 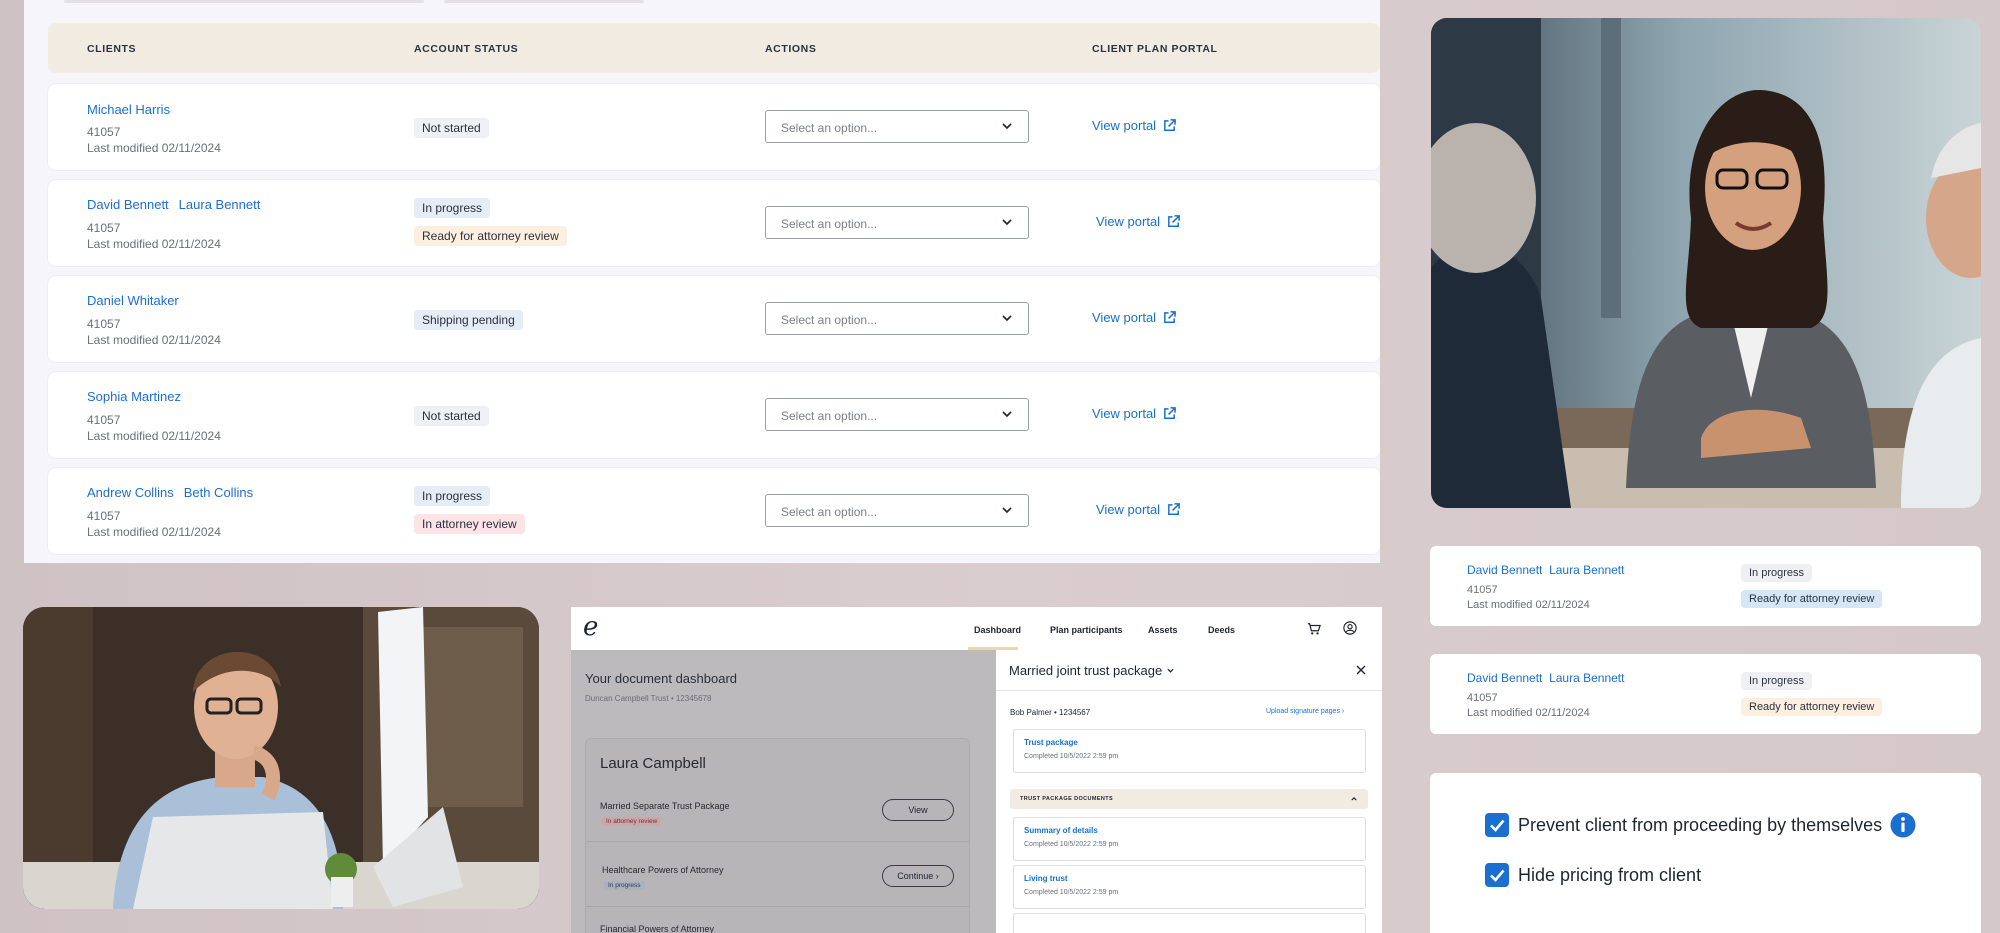 What do you see at coordinates (128, 109) in the screenshot?
I see `client-name-link: Michael Harris` at bounding box center [128, 109].